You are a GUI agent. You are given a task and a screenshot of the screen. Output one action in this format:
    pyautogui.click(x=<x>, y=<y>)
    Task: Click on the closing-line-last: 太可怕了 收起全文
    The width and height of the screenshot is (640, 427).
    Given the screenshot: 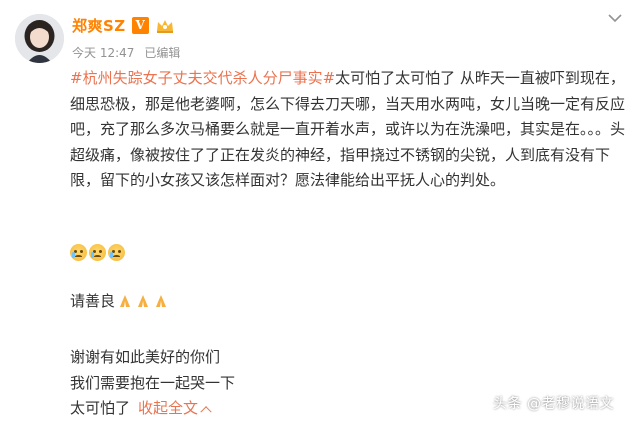 What is the action you would take?
    pyautogui.click(x=152, y=409)
    